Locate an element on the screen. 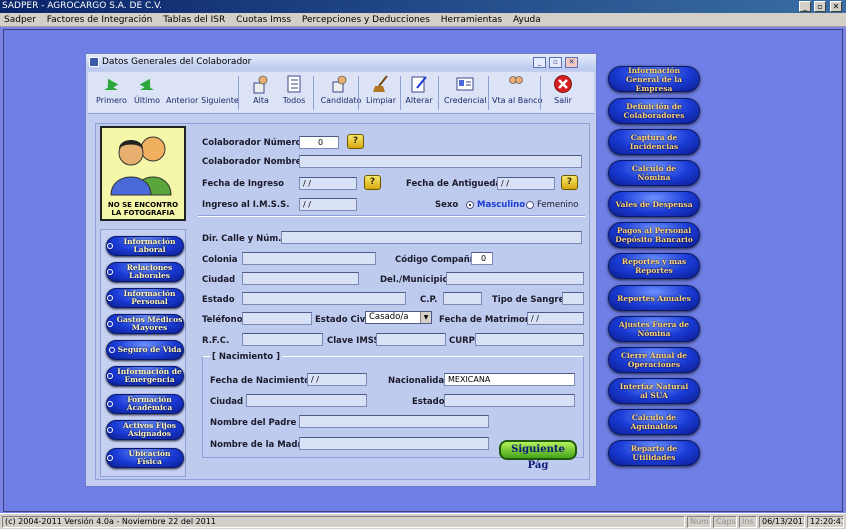  main-menu-button-3: Captura de Incidencias is located at coordinates (654, 142).